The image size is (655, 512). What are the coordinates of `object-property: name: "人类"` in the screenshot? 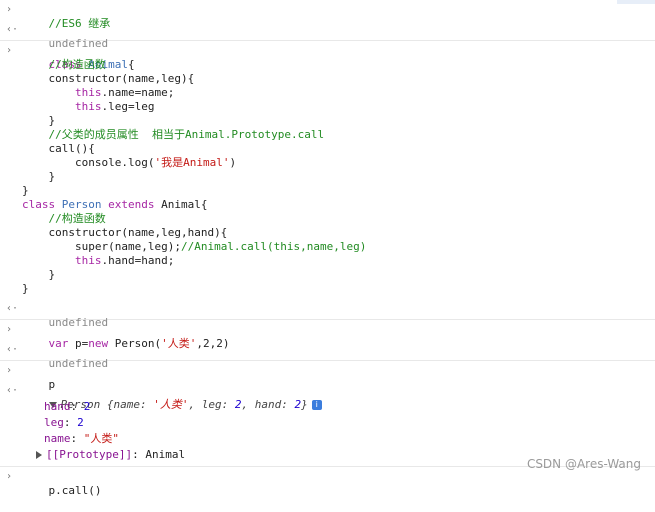 It's located at (81, 438).